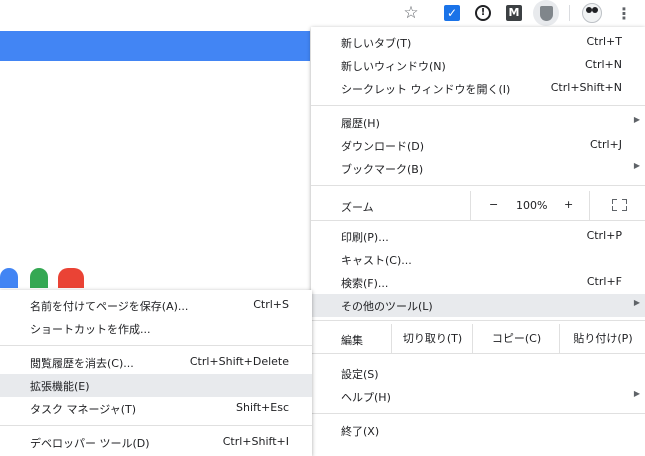 Image resolution: width=645 pixels, height=456 pixels. What do you see at coordinates (619, 205) in the screenshot?
I see `fullscreen-icon` at bounding box center [619, 205].